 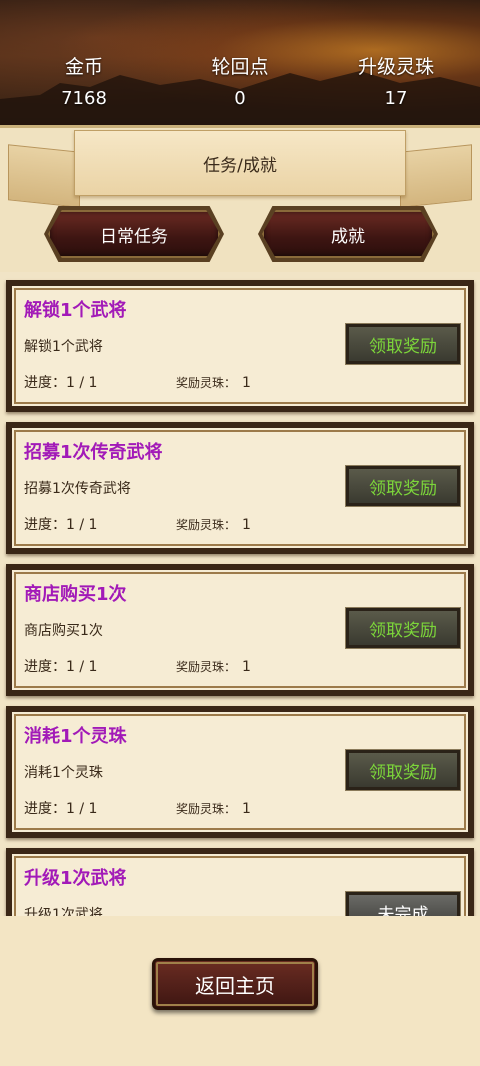 What do you see at coordinates (240, 488) in the screenshot?
I see `task-card: 招募1次传奇武将 招募1次传奇武将 进度：1 / 1 奖励灵珠： 1 领取奖励` at bounding box center [240, 488].